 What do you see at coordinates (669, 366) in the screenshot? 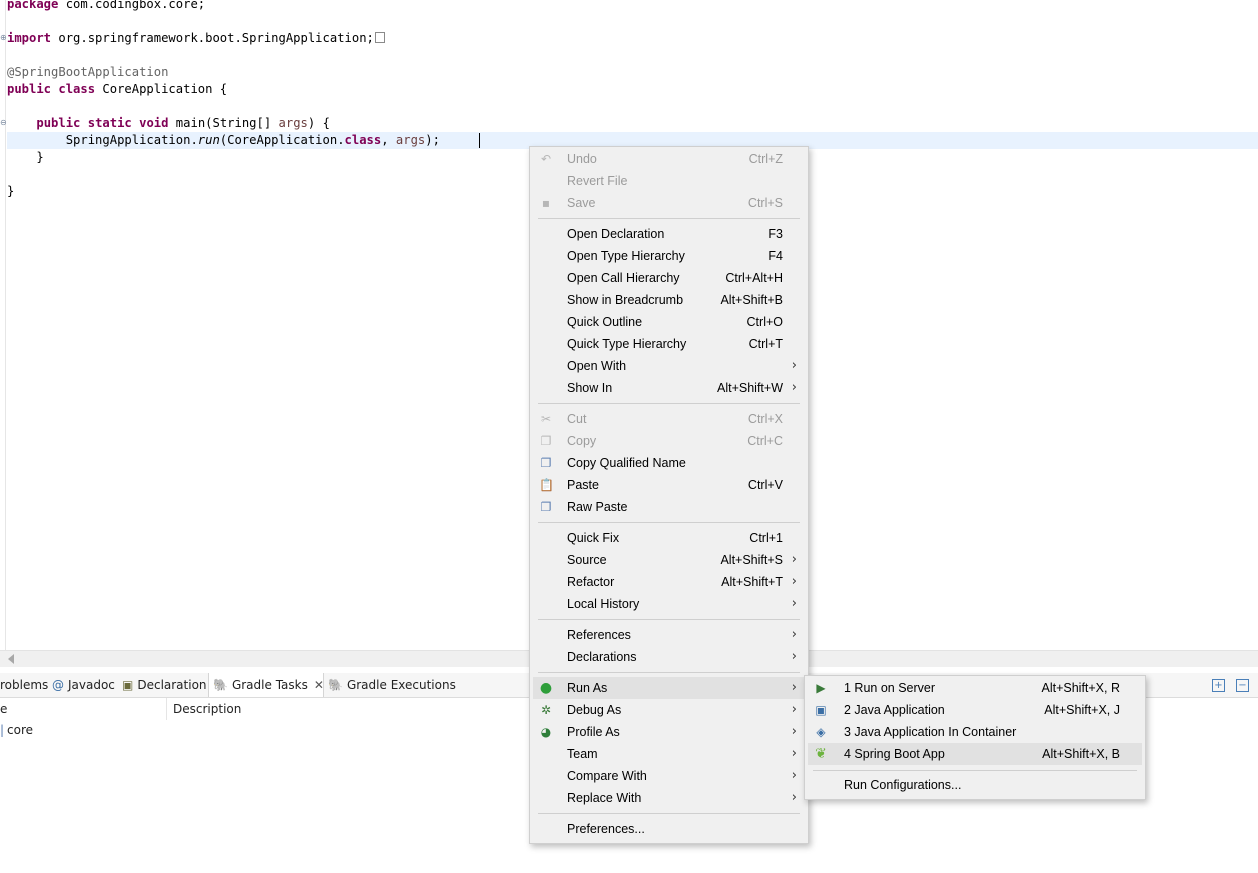
I see `menu-item-open-with: Open With ›` at bounding box center [669, 366].